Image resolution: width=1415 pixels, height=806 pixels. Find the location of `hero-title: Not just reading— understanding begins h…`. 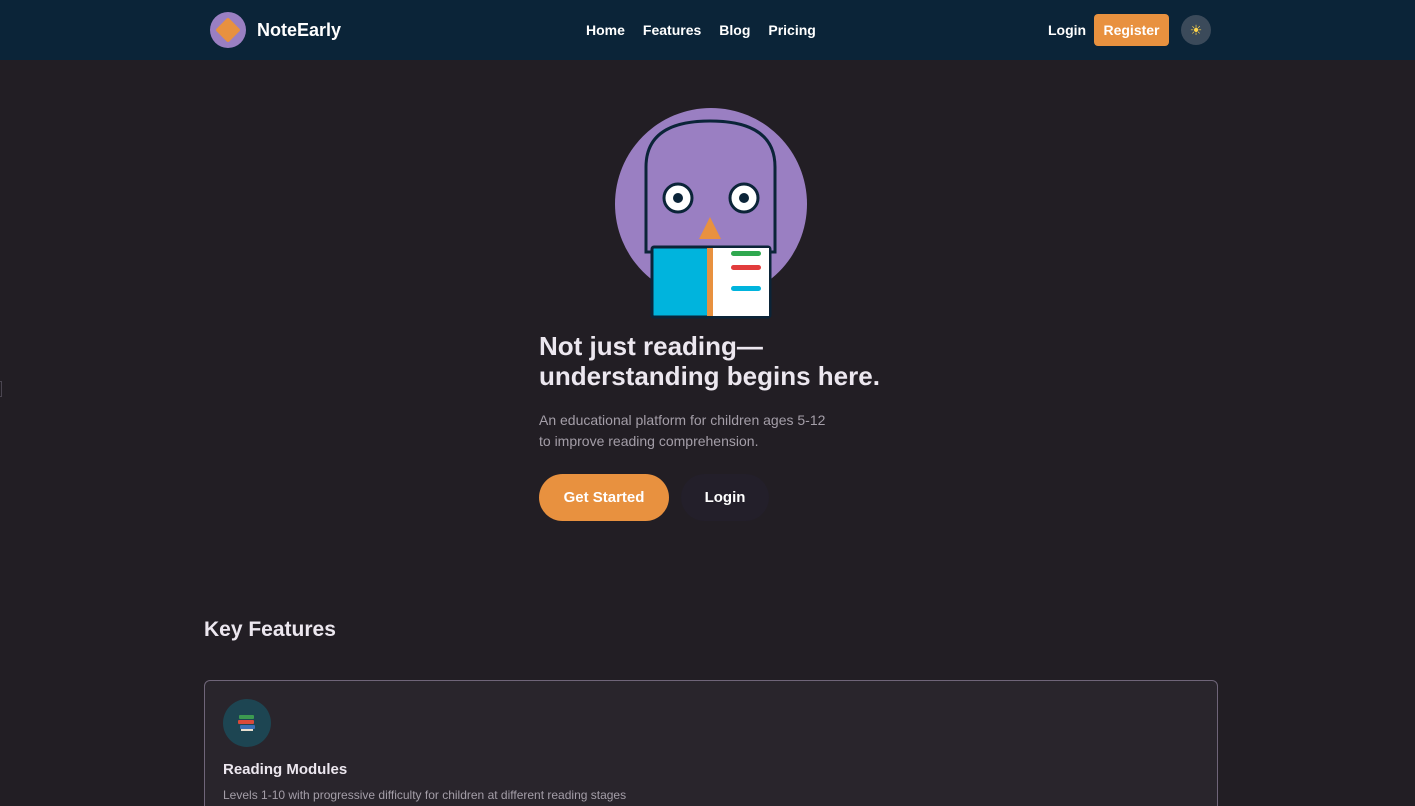

hero-title: Not just reading— understanding begins h… is located at coordinates (719, 361).